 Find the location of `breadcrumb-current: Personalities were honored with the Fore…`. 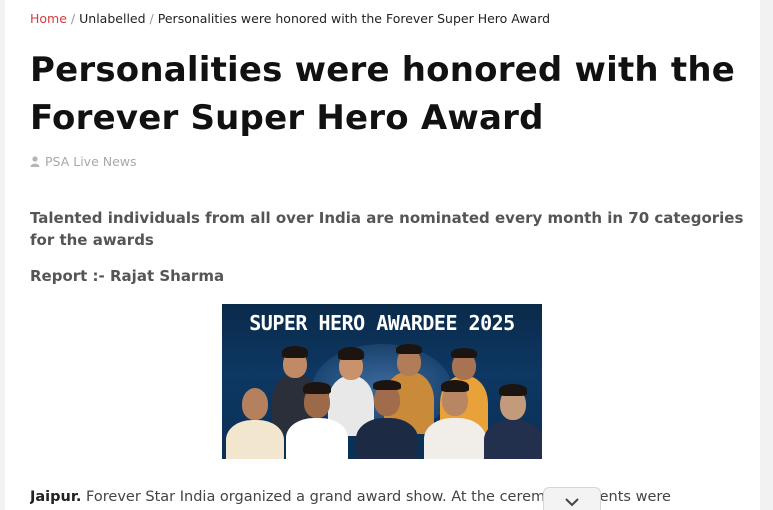

breadcrumb-current: Personalities were honored with the Fore… is located at coordinates (354, 18).